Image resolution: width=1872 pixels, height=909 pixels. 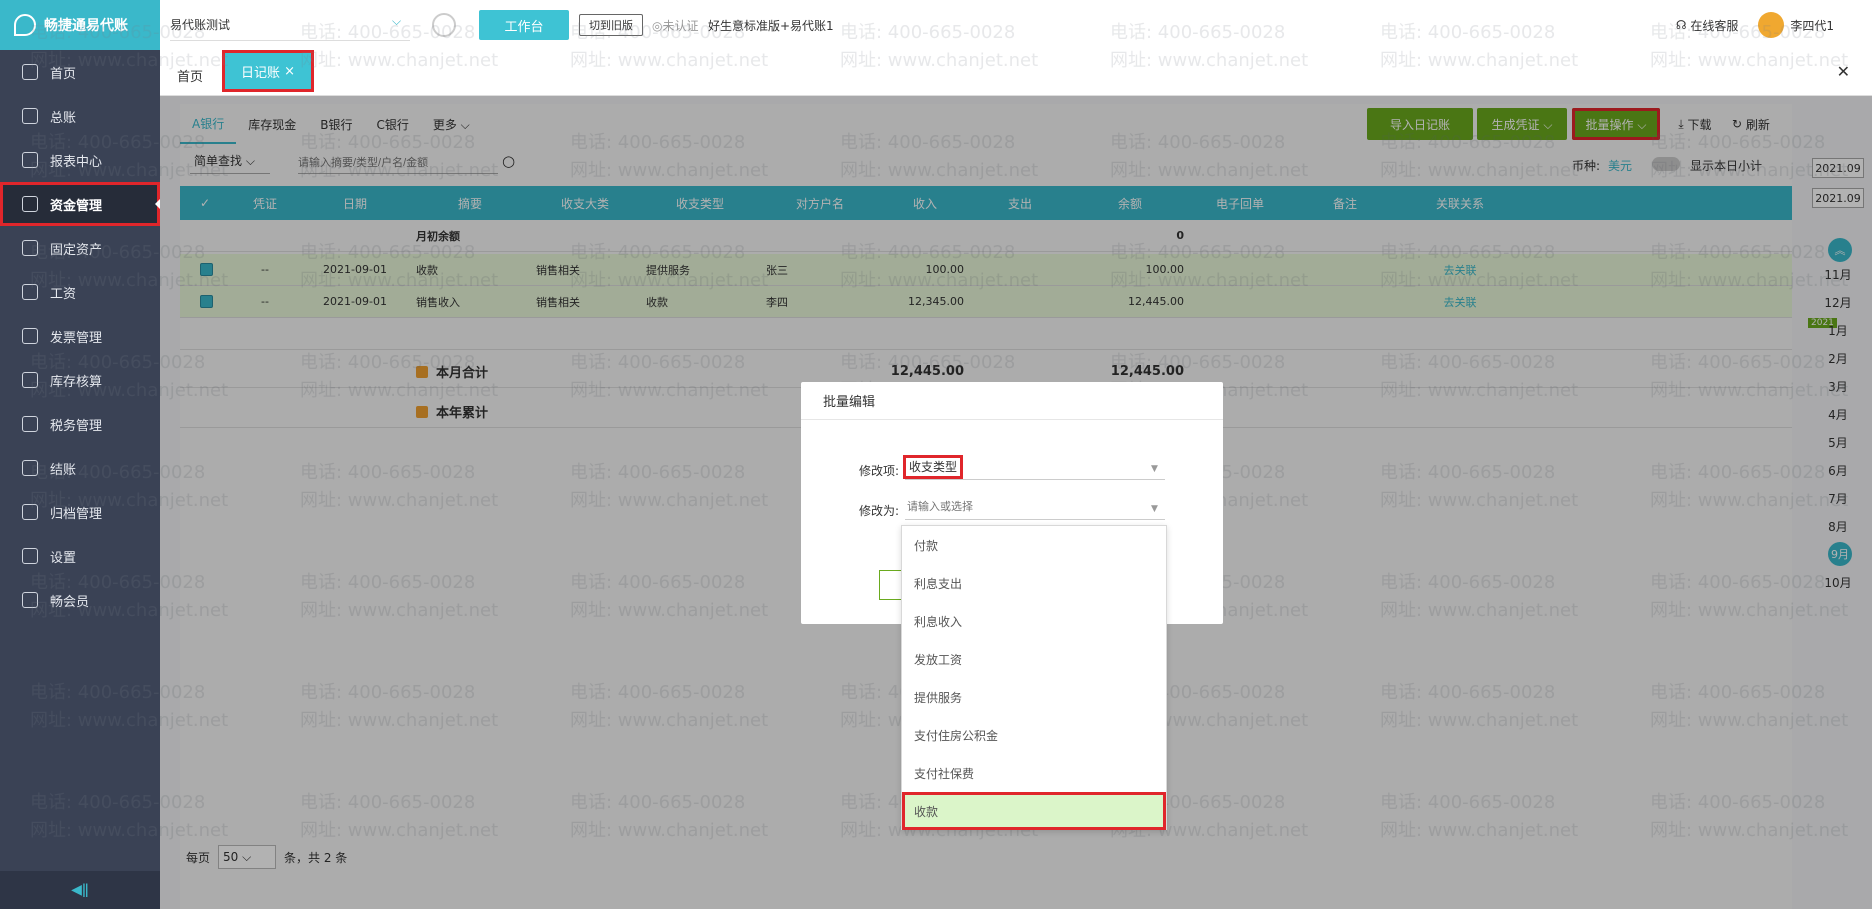 I want to click on sidebar-item-label: 归档管理, so click(x=76, y=514).